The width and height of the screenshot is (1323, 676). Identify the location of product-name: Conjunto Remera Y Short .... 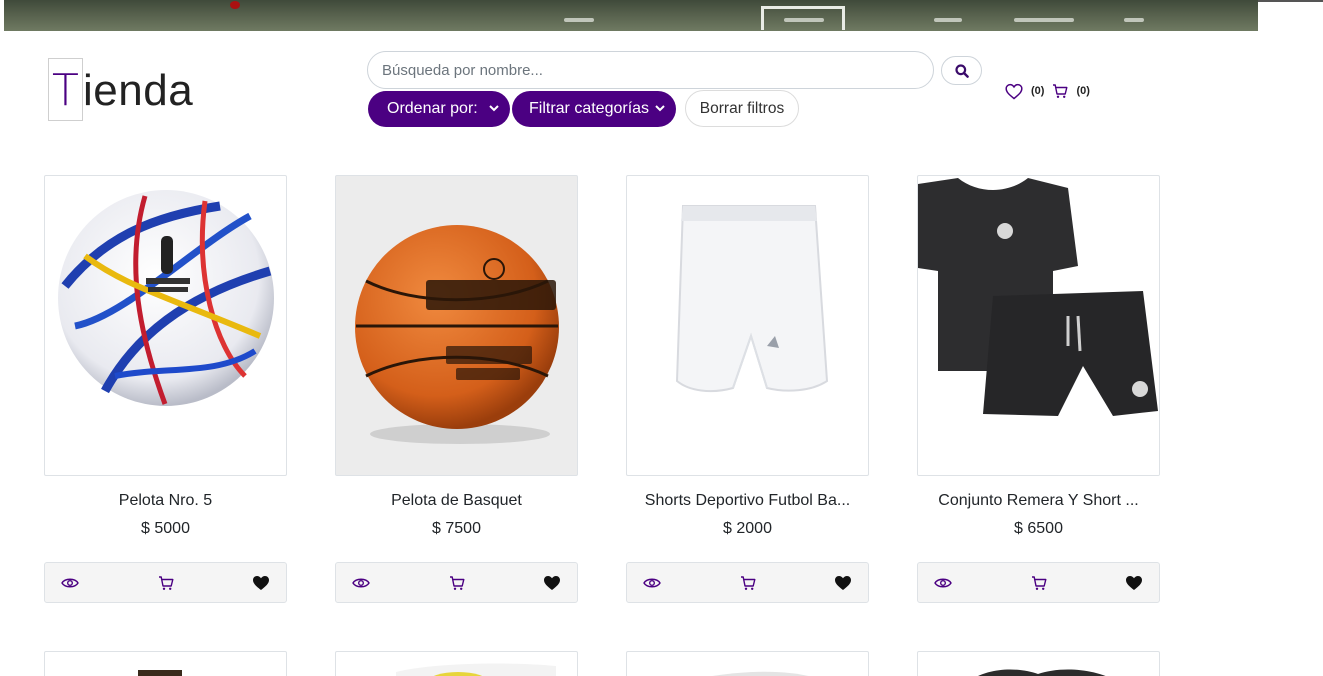
(1038, 500).